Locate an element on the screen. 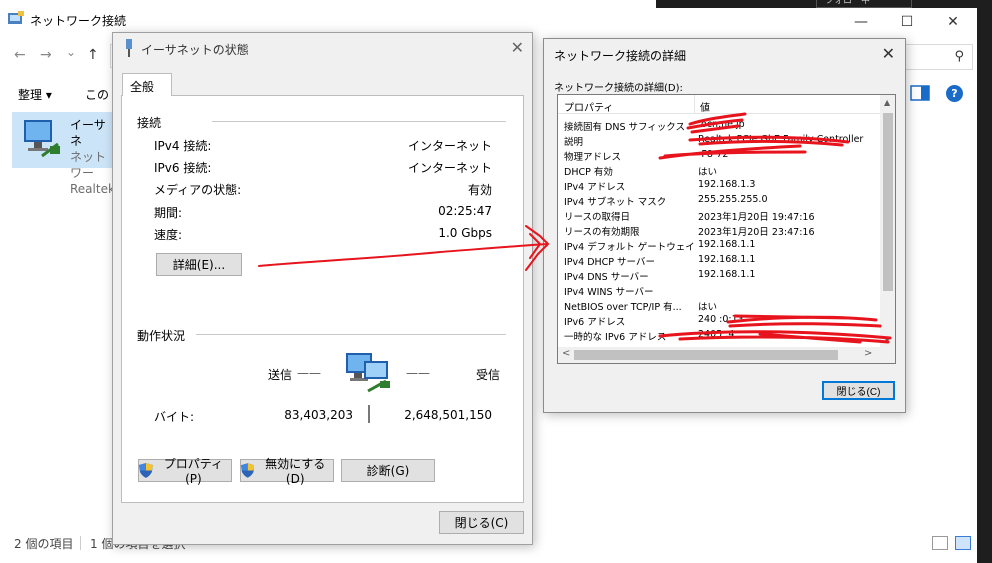  disable-label: 無効にする(D) is located at coordinates (295, 471).